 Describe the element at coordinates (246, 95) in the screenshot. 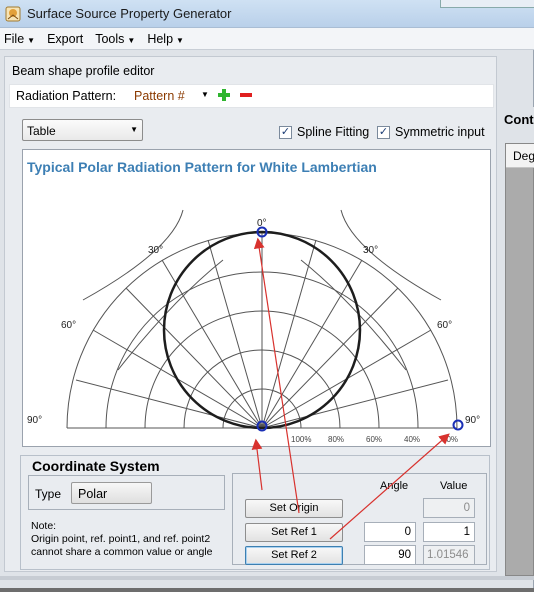

I see `minus-icon` at that location.